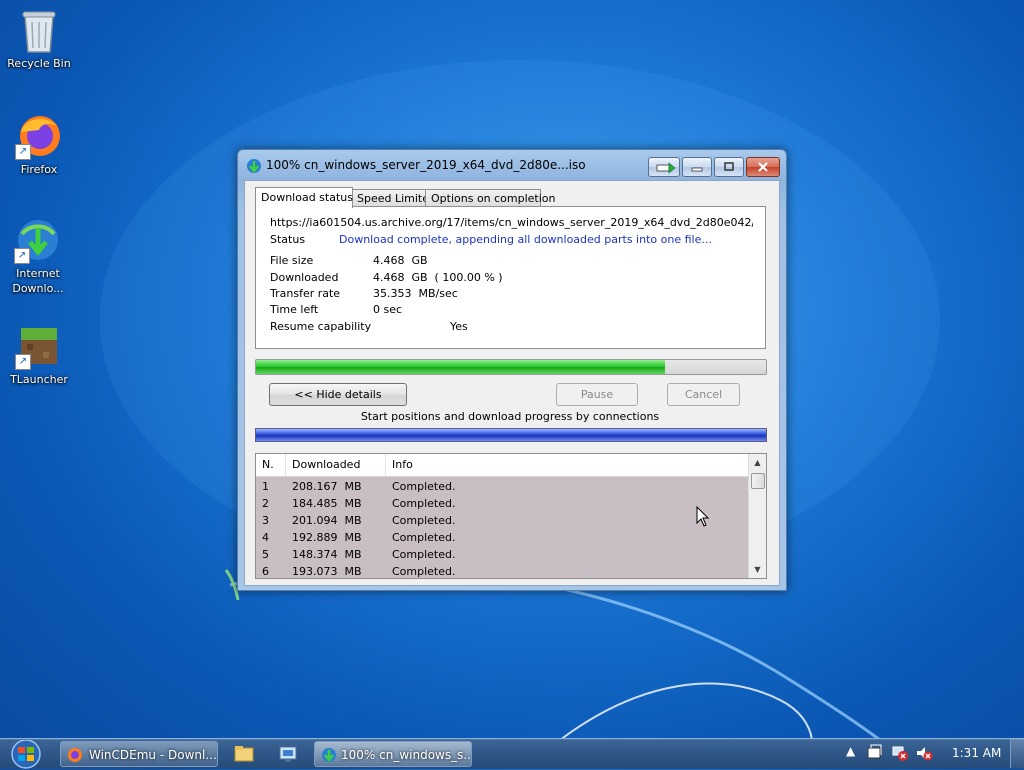 Image resolution: width=1024 pixels, height=770 pixels. What do you see at coordinates (265, 537) in the screenshot?
I see `cell-number: 4` at bounding box center [265, 537].